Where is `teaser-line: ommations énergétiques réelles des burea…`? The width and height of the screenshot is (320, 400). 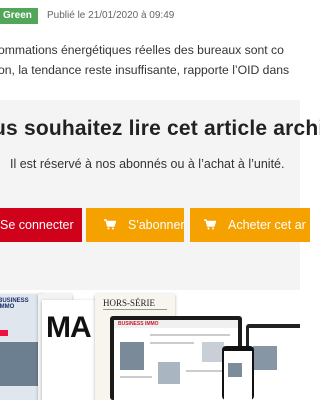 teaser-line: ommations énergétiques réelles des burea… is located at coordinates (142, 50).